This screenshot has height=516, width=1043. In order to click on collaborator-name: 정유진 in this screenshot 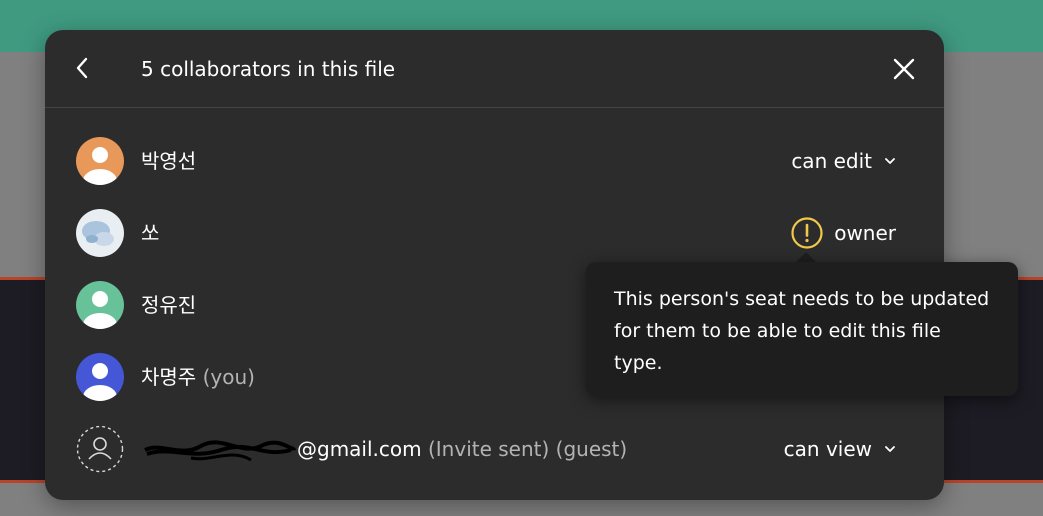, I will do `click(169, 305)`.